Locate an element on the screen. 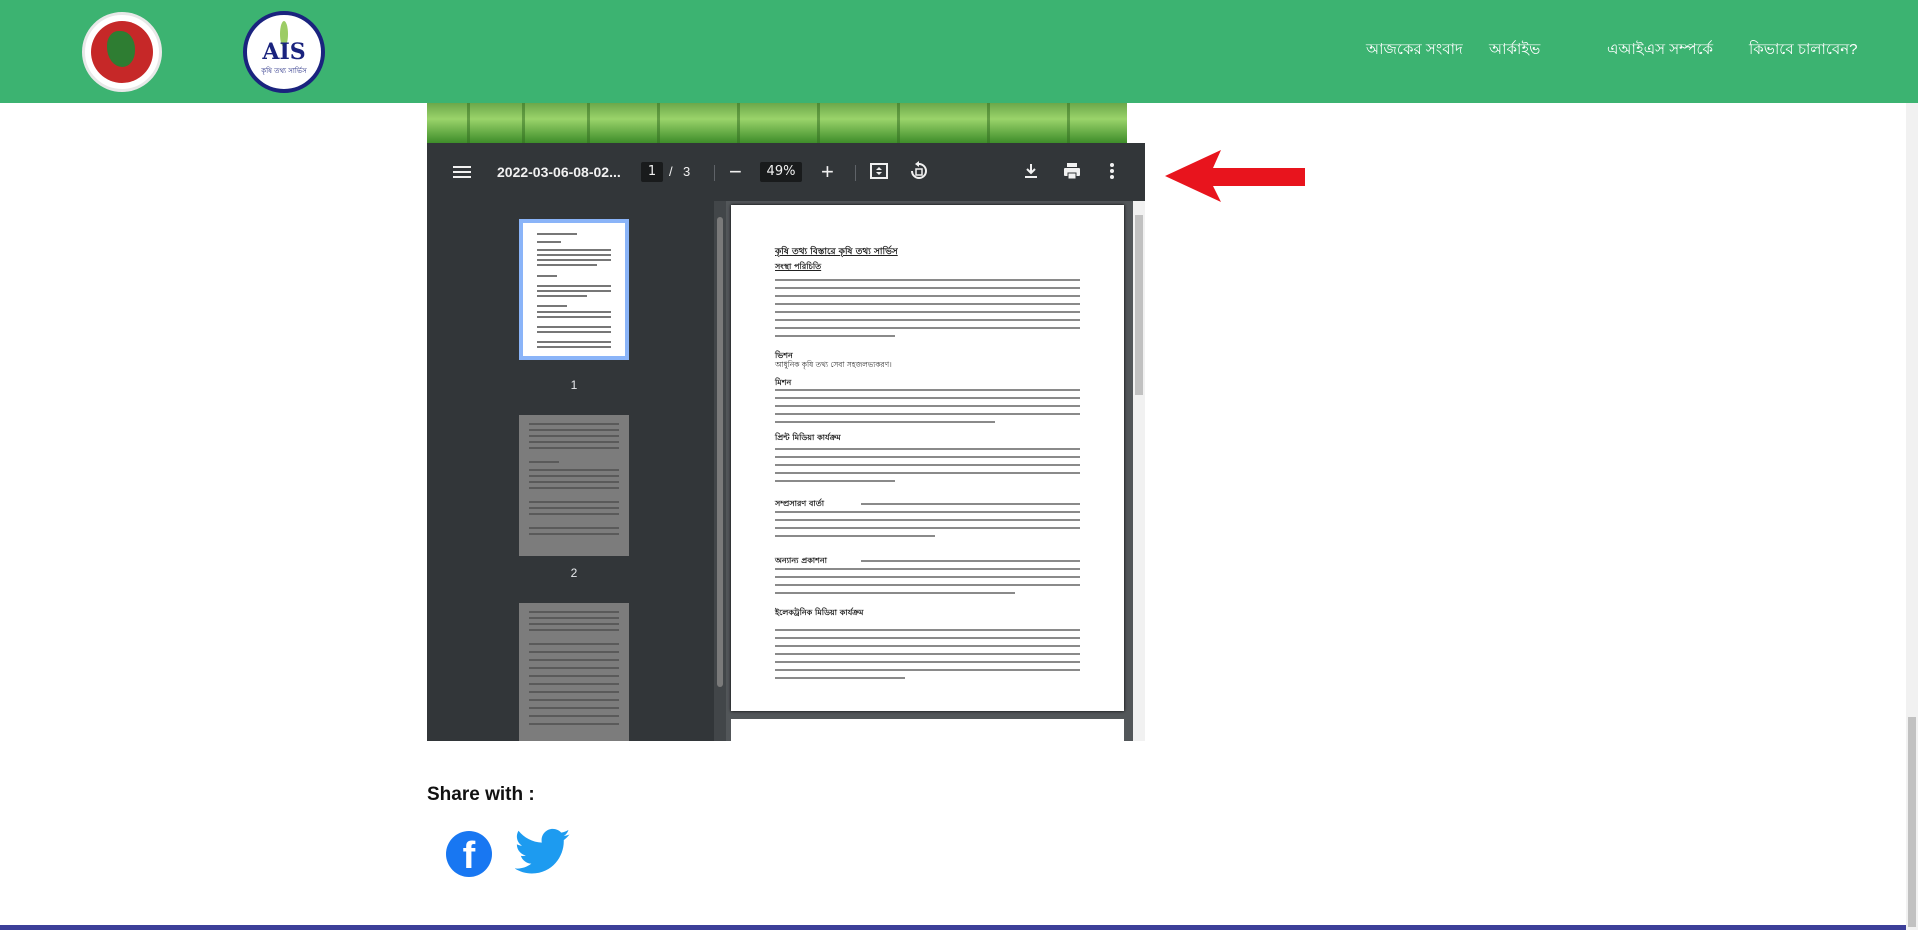 This screenshot has height=930, width=1918. fit-to-page-icon is located at coordinates (879, 171).